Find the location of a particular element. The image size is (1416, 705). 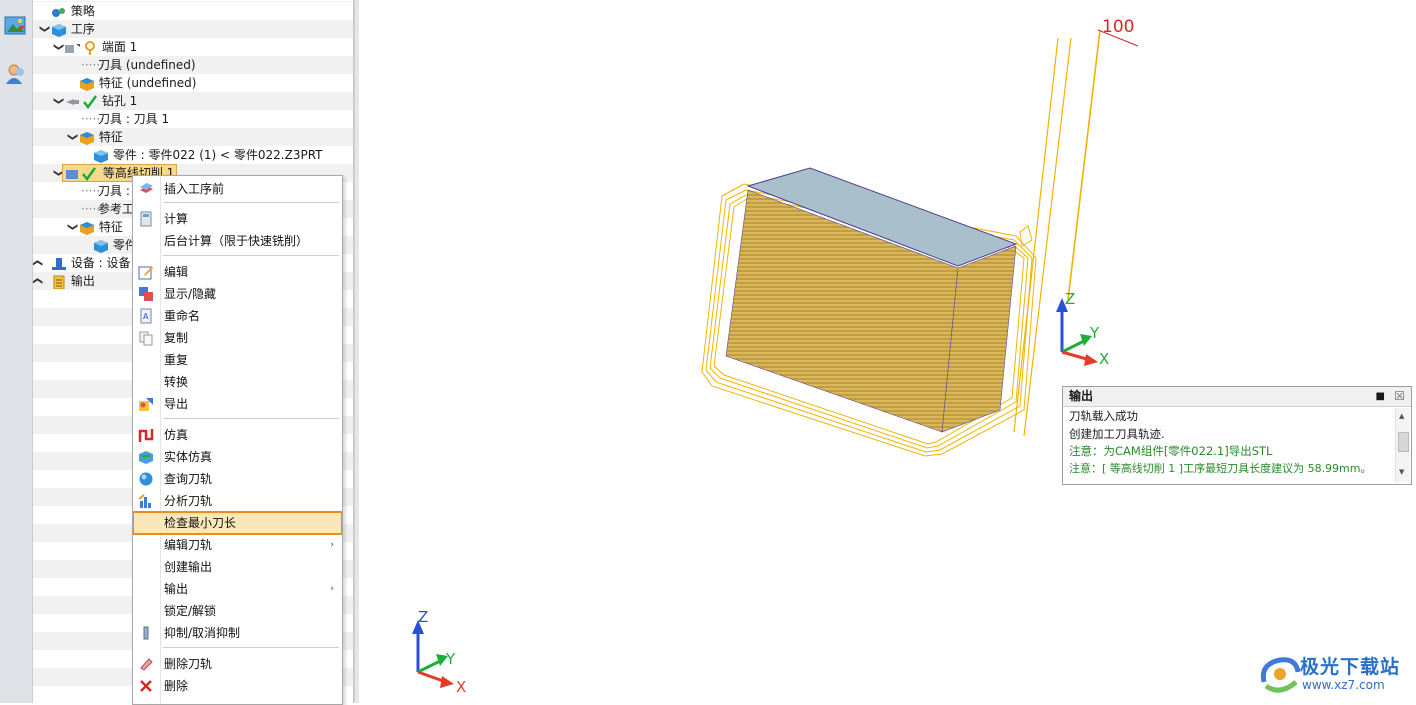

menu-item-label: 仿真 is located at coordinates (176, 435).